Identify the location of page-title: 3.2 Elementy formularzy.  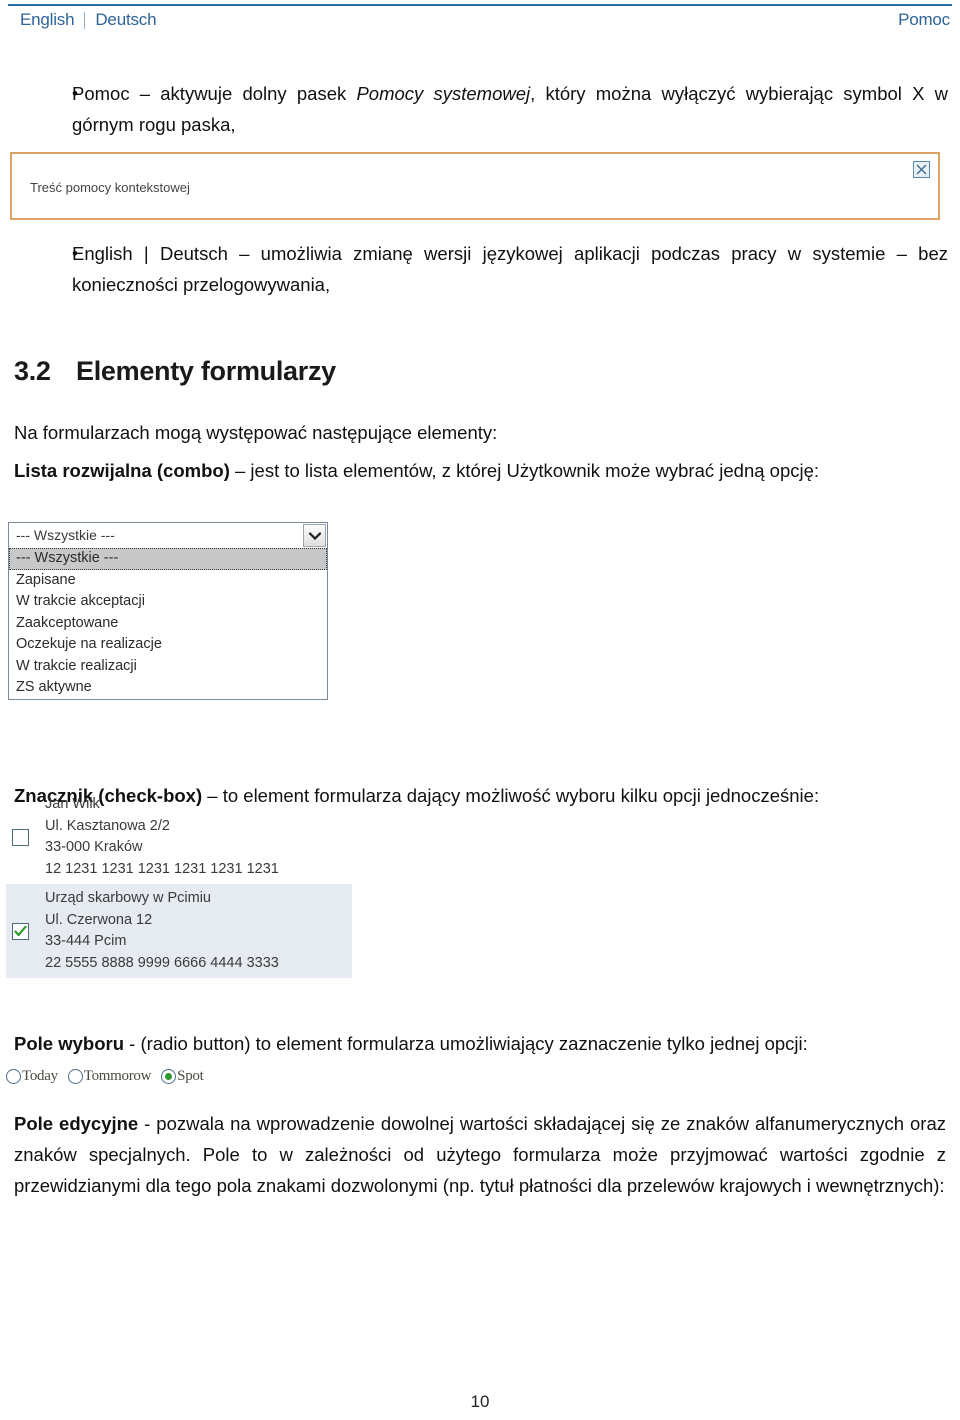
(175, 371).